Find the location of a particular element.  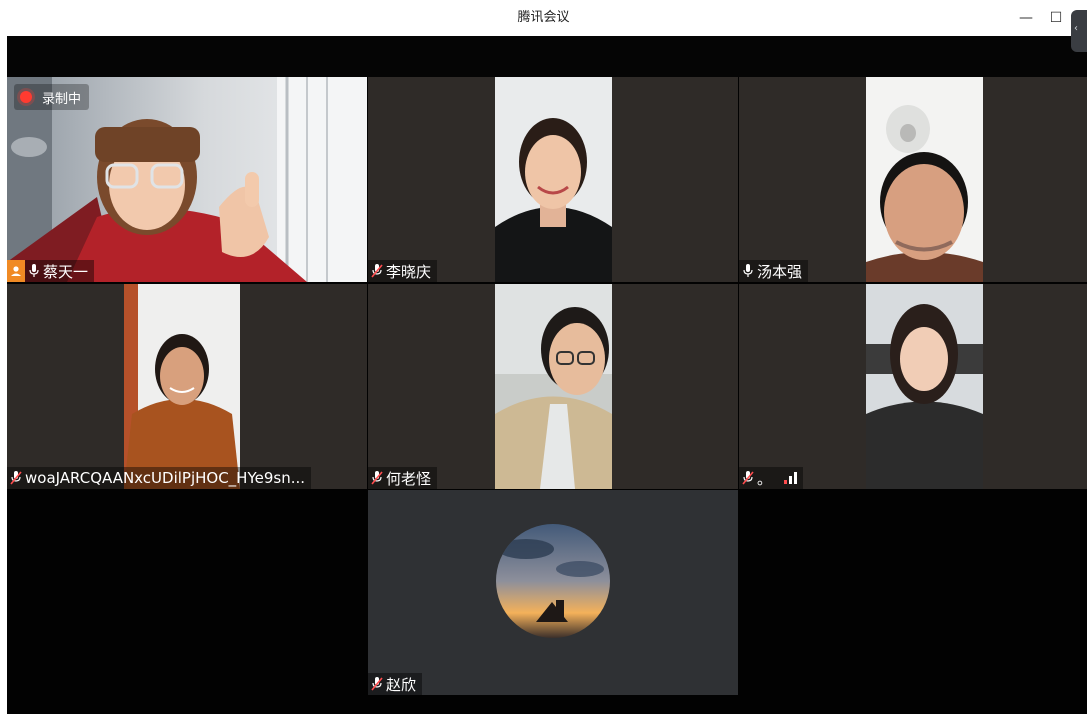

participant-name: 李晓庆 is located at coordinates (409, 271).